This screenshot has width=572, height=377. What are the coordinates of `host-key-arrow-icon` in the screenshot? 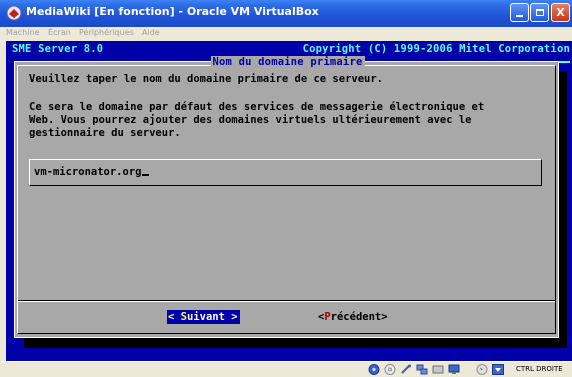 It's located at (498, 369).